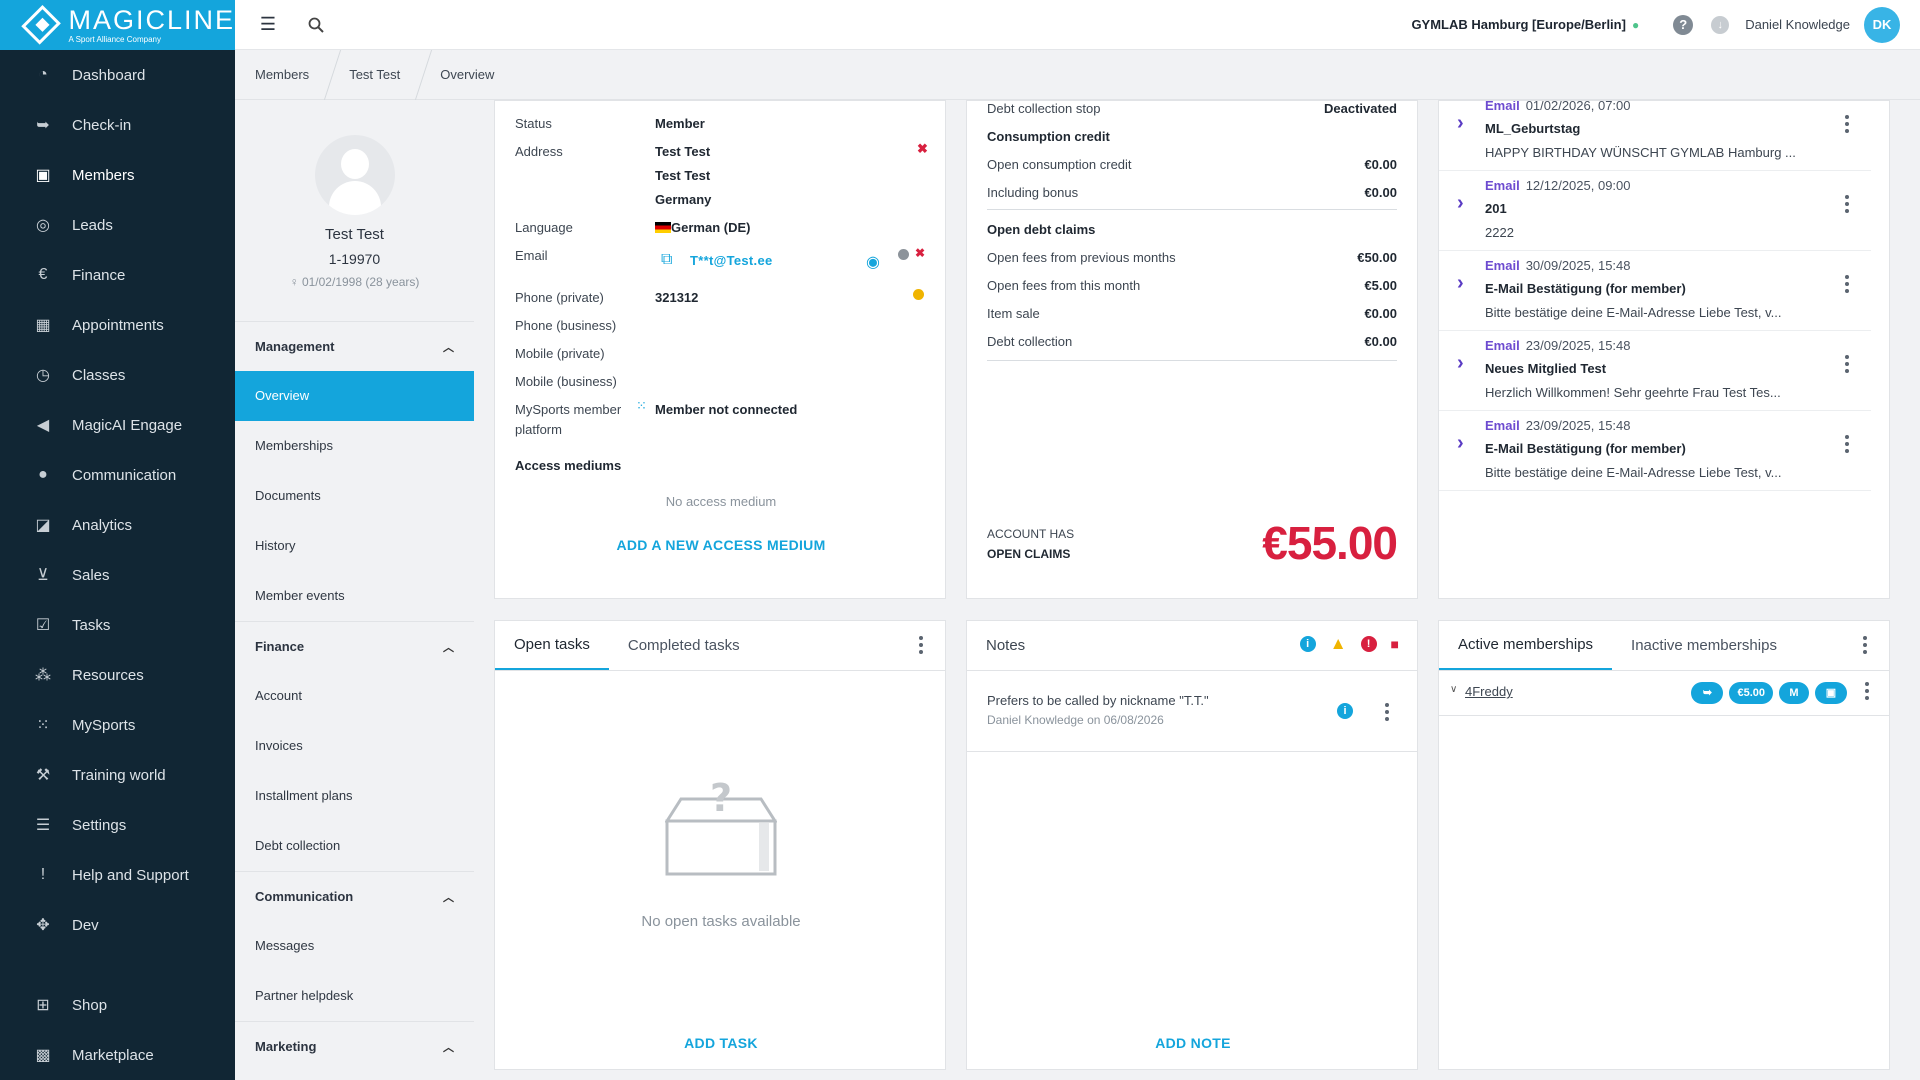 The height and width of the screenshot is (1080, 1920). I want to click on warning-filter-icon: ▲, so click(1338, 643).